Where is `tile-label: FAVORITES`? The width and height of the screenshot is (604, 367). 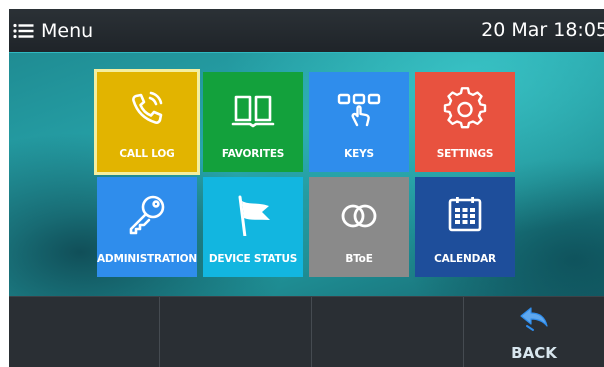
tile-label: FAVORITES is located at coordinates (253, 154).